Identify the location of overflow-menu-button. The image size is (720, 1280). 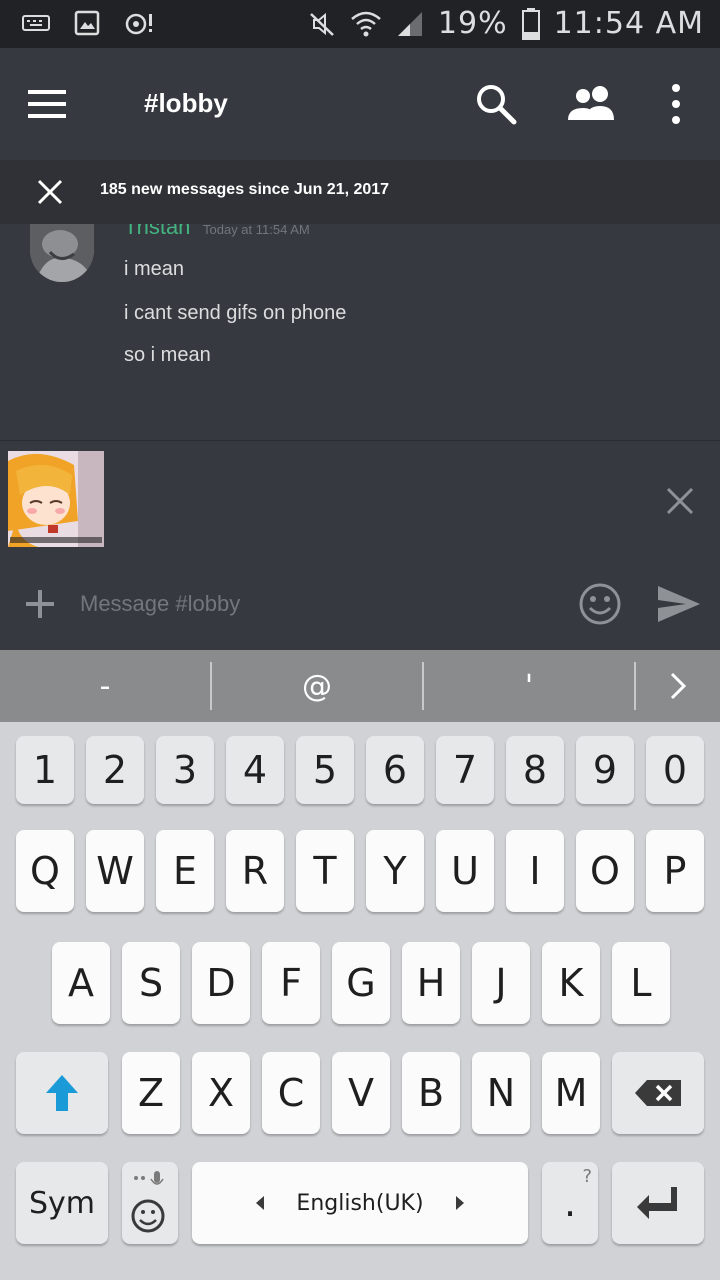
(676, 104).